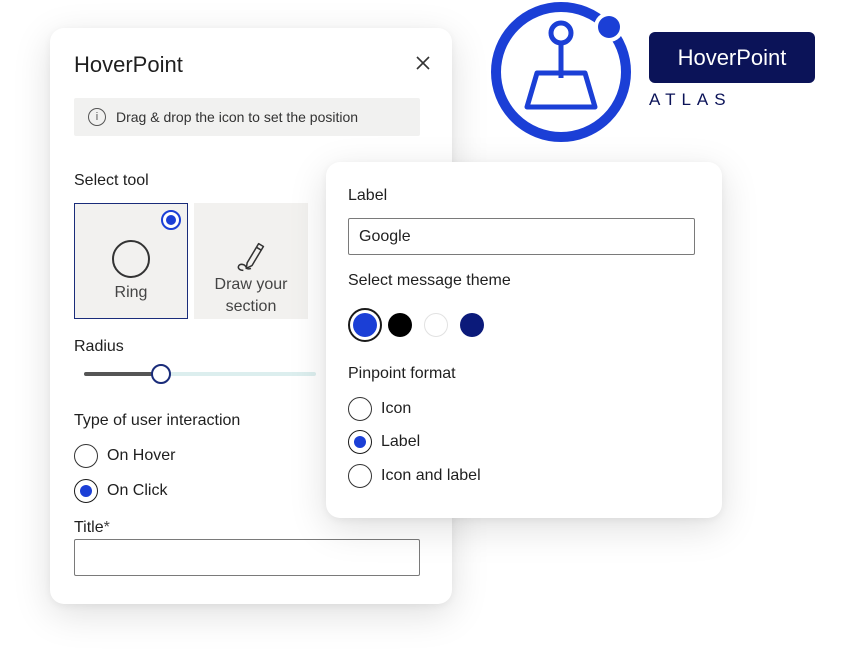 The height and width of the screenshot is (653, 859). I want to click on tool-ring-label: Ring, so click(131, 292).